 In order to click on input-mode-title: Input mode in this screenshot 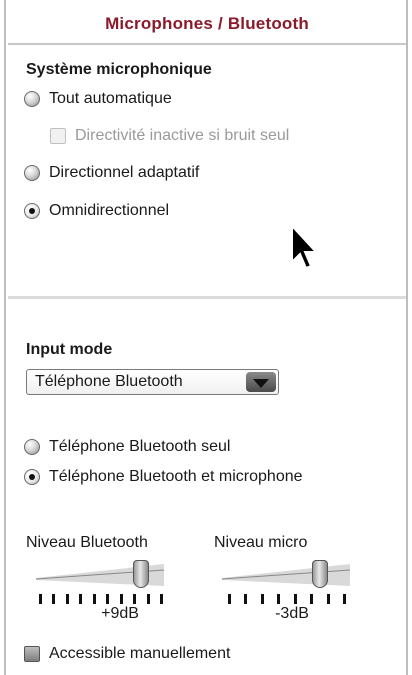, I will do `click(69, 349)`.